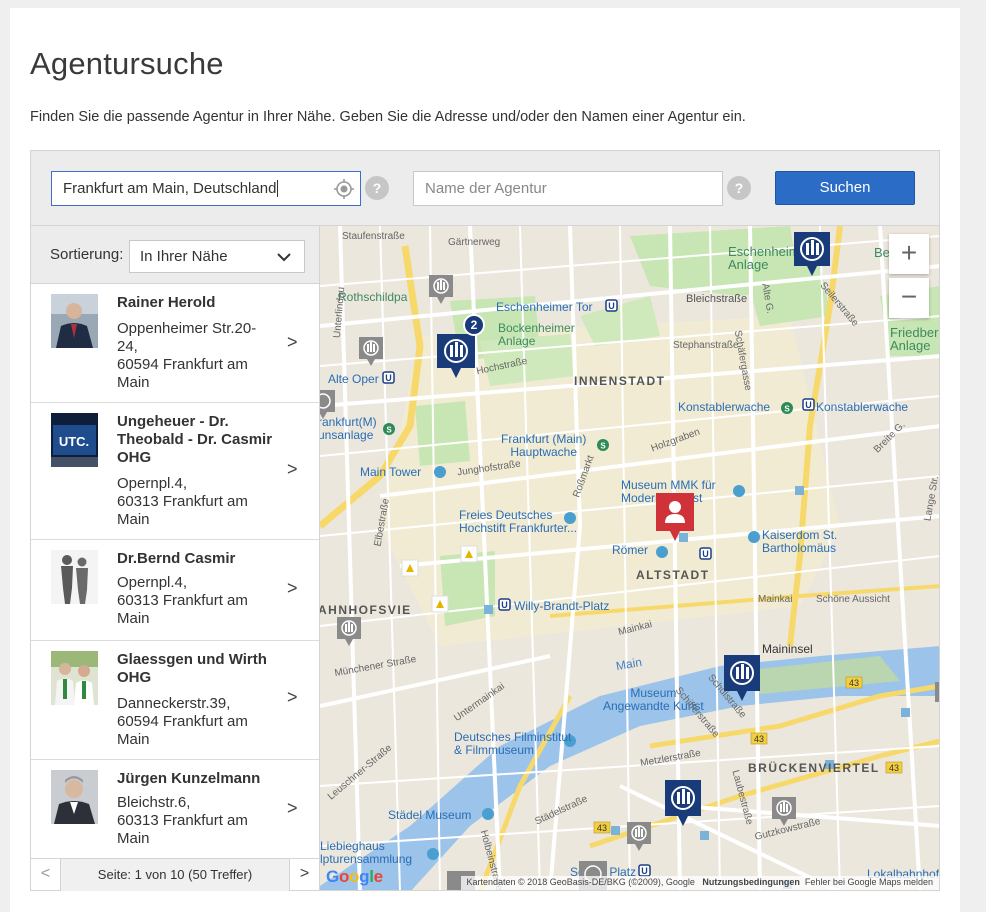 The image size is (986, 912). Describe the element at coordinates (620, 381) in the screenshot. I see `map-district-label: INNENSTADT` at that location.